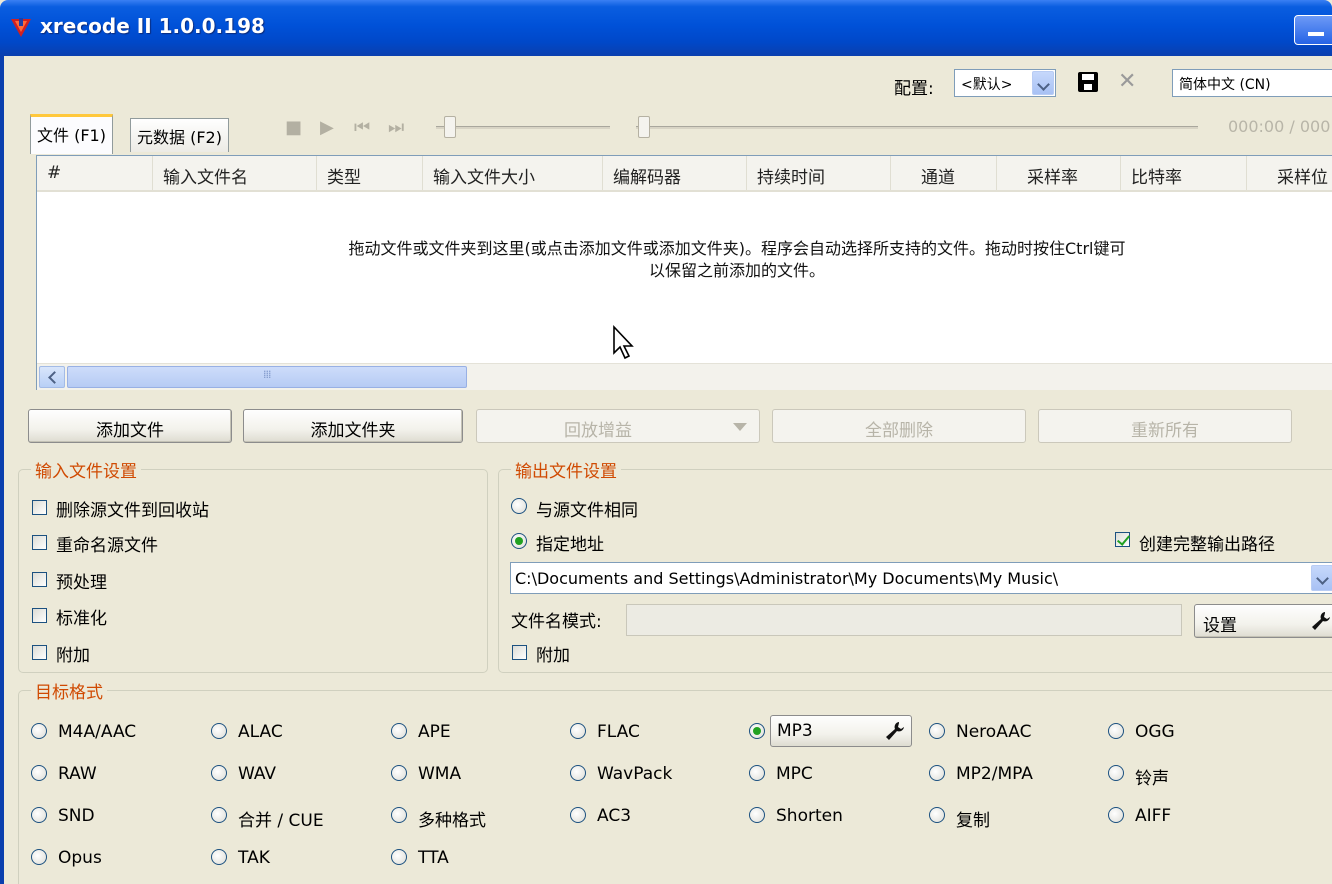 This screenshot has height=884, width=1332. What do you see at coordinates (39, 507) in the screenshot?
I see `delete-source-checkbox` at bounding box center [39, 507].